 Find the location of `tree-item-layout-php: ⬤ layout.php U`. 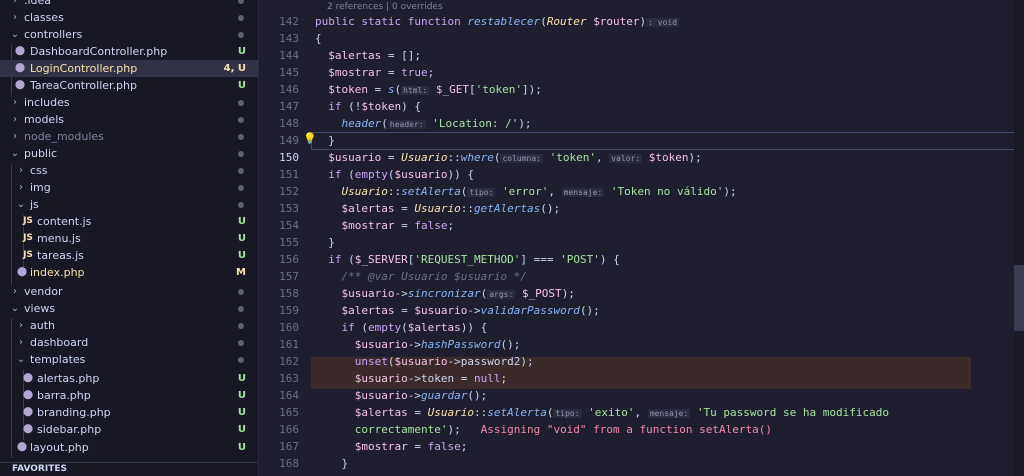

tree-item-layout-php: ⬤ layout.php U is located at coordinates (129, 447).